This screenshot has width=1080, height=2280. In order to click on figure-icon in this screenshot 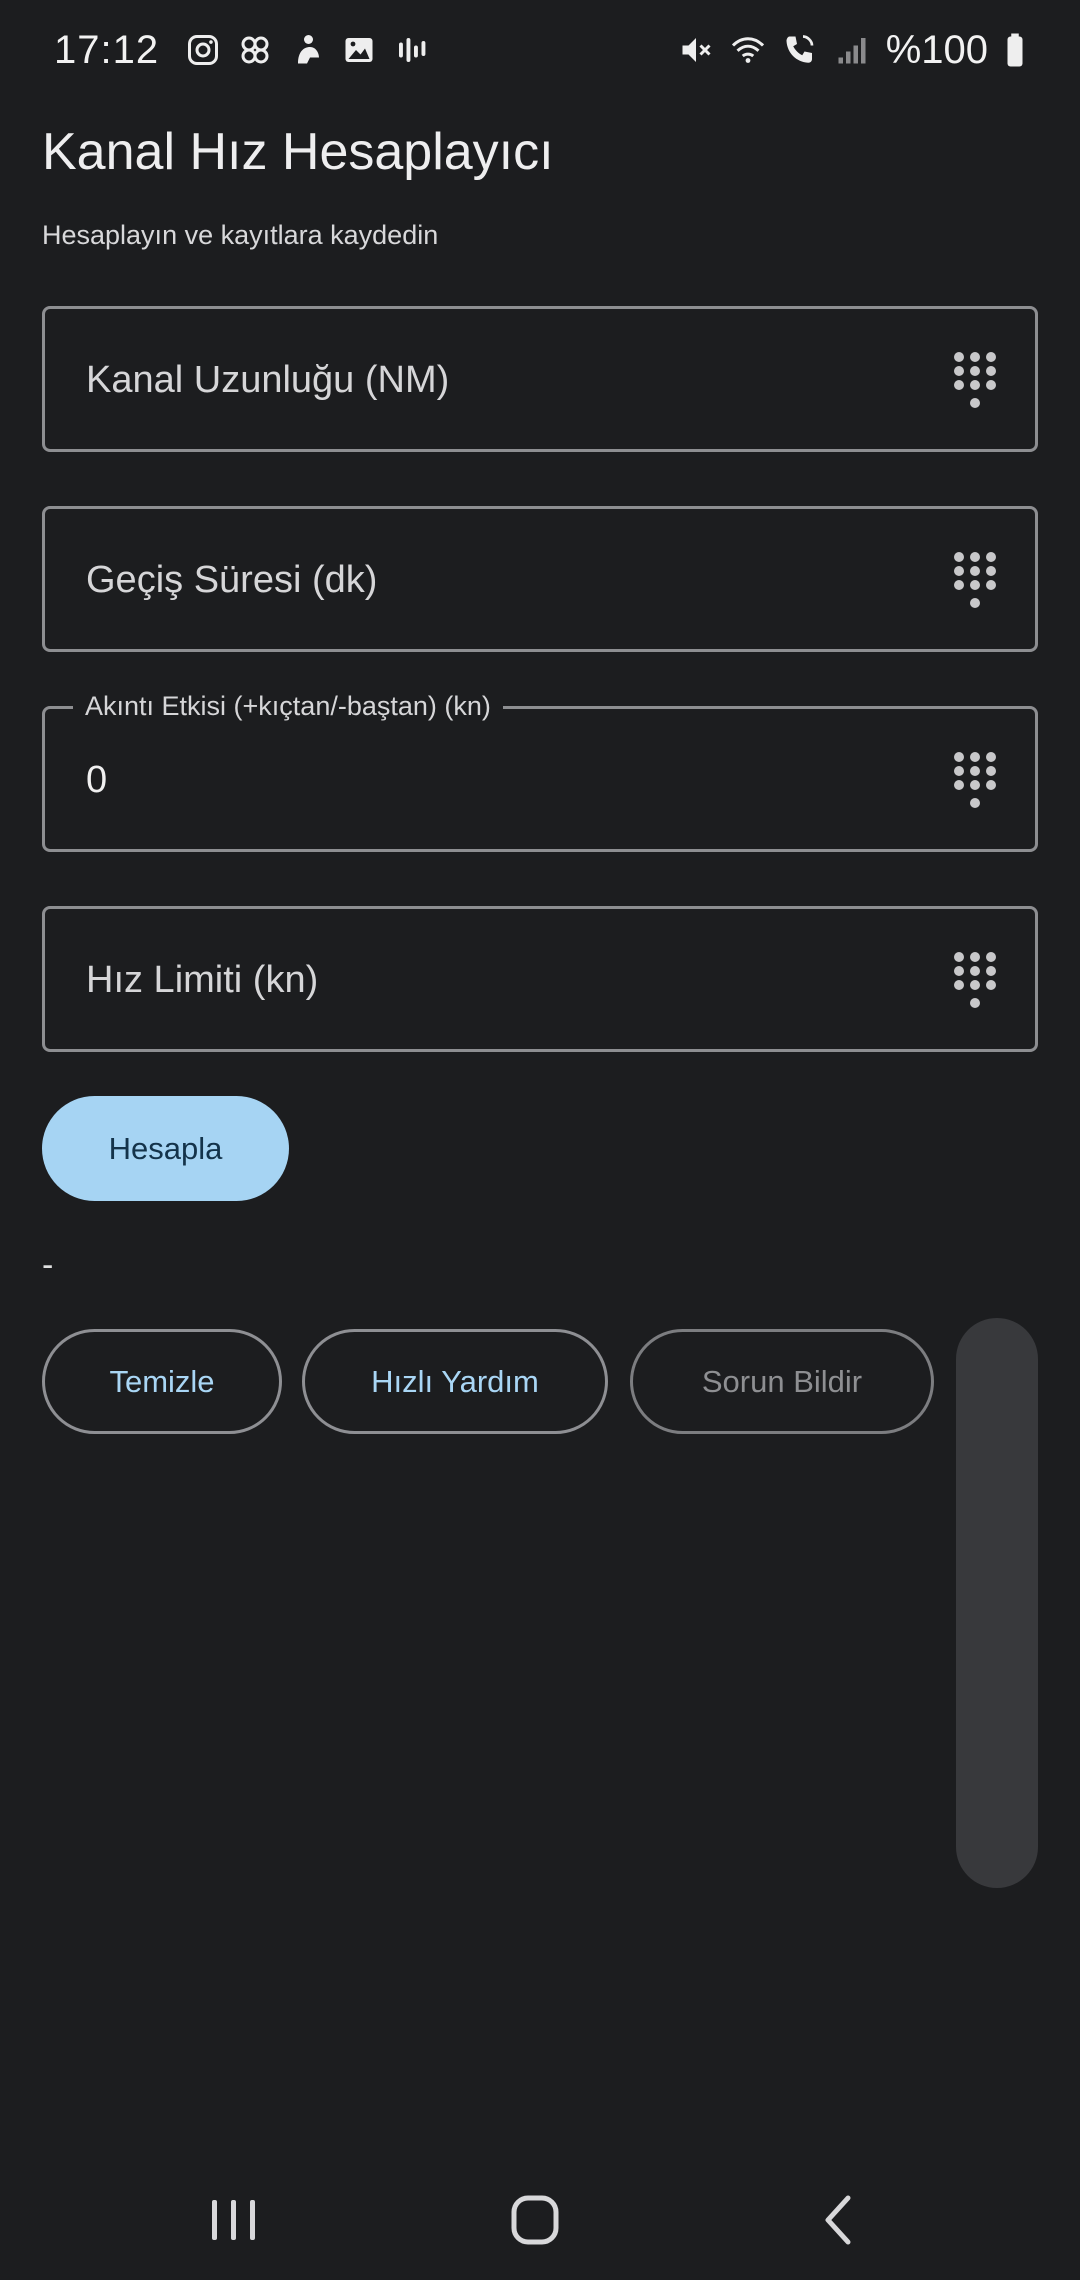, I will do `click(307, 50)`.